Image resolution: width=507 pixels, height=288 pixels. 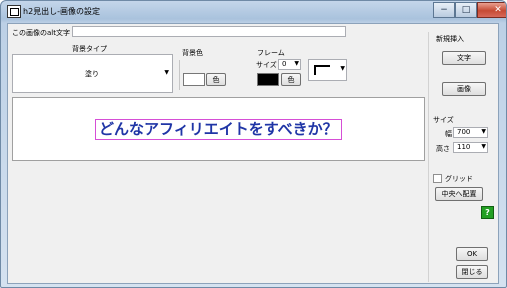 I want to click on app-icon, so click(x=14, y=11).